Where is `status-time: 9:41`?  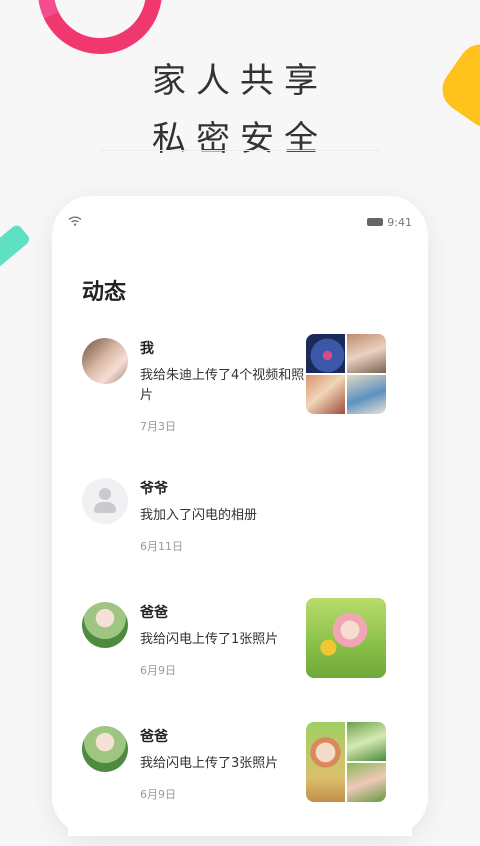 status-time: 9:41 is located at coordinates (399, 222).